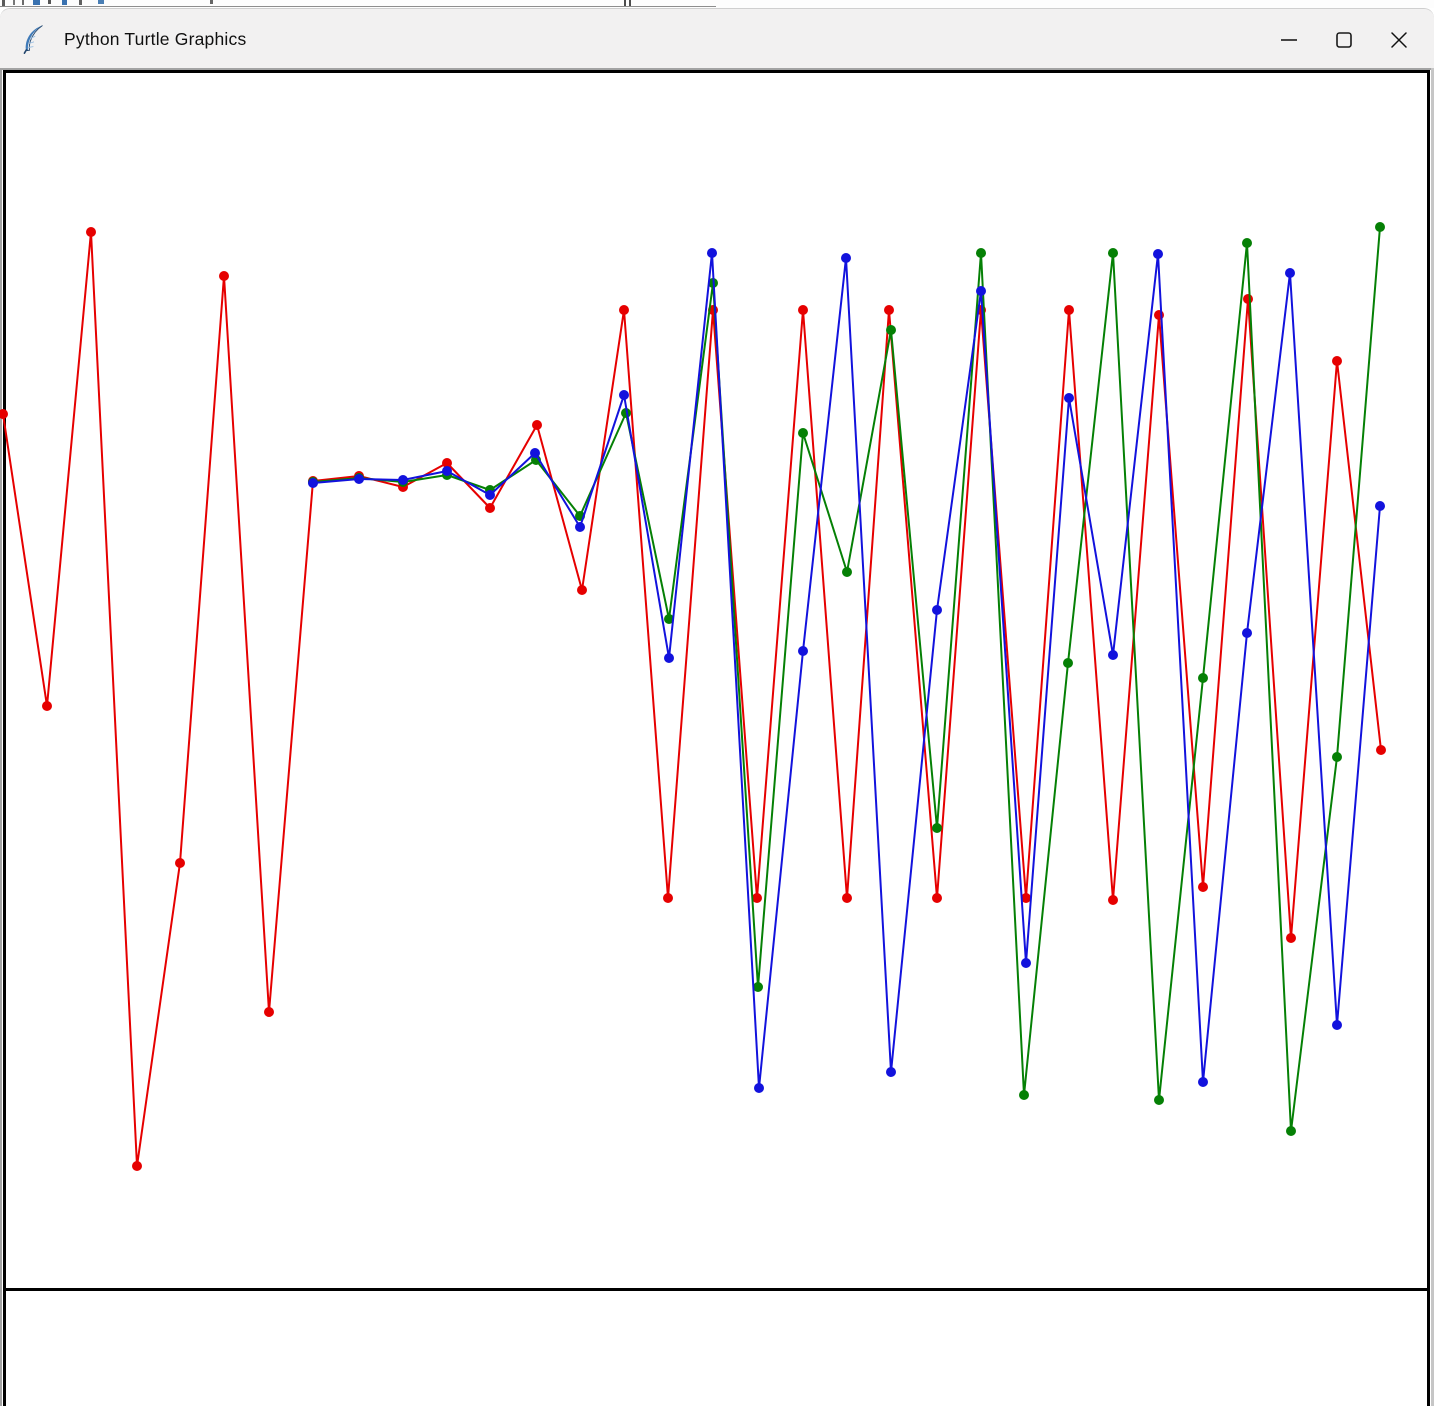  What do you see at coordinates (717, 38) in the screenshot?
I see `title-bar: Python Turtle Graphics` at bounding box center [717, 38].